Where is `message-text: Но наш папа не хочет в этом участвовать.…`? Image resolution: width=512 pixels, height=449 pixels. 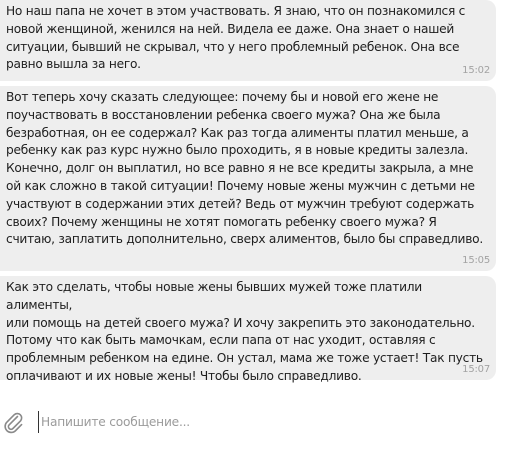
message-text: Но наш папа не хочет в этом участвовать.… is located at coordinates (236, 38).